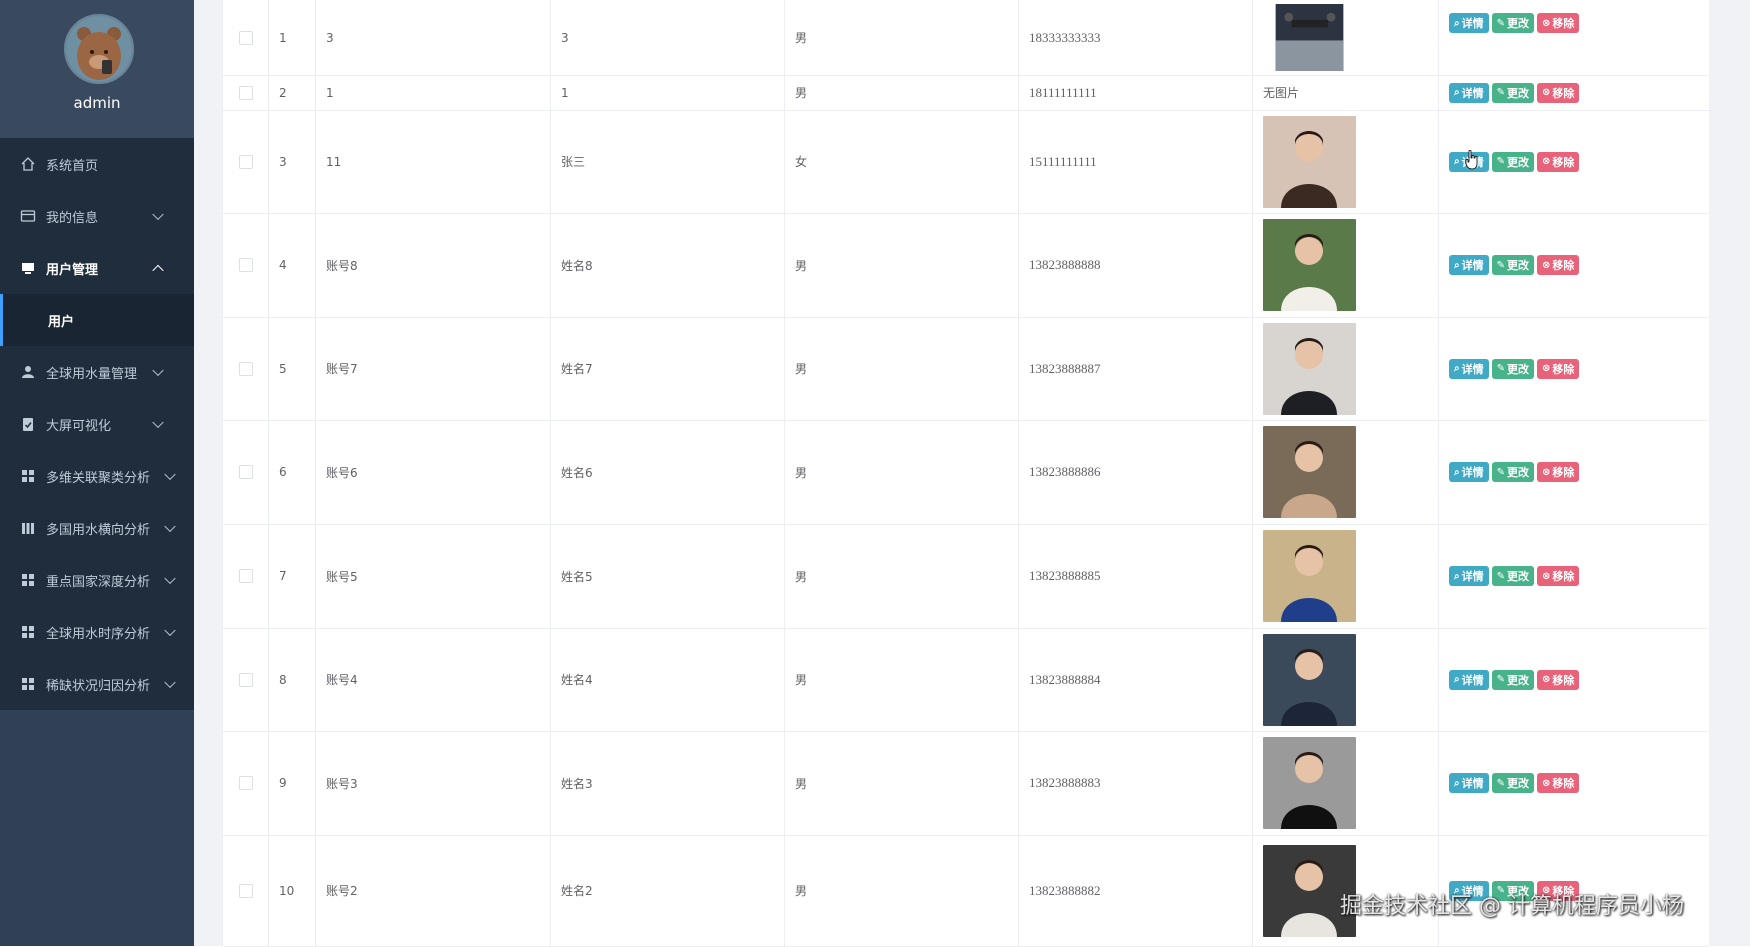  What do you see at coordinates (1471, 160) in the screenshot?
I see `mouse-cursor-icon` at bounding box center [1471, 160].